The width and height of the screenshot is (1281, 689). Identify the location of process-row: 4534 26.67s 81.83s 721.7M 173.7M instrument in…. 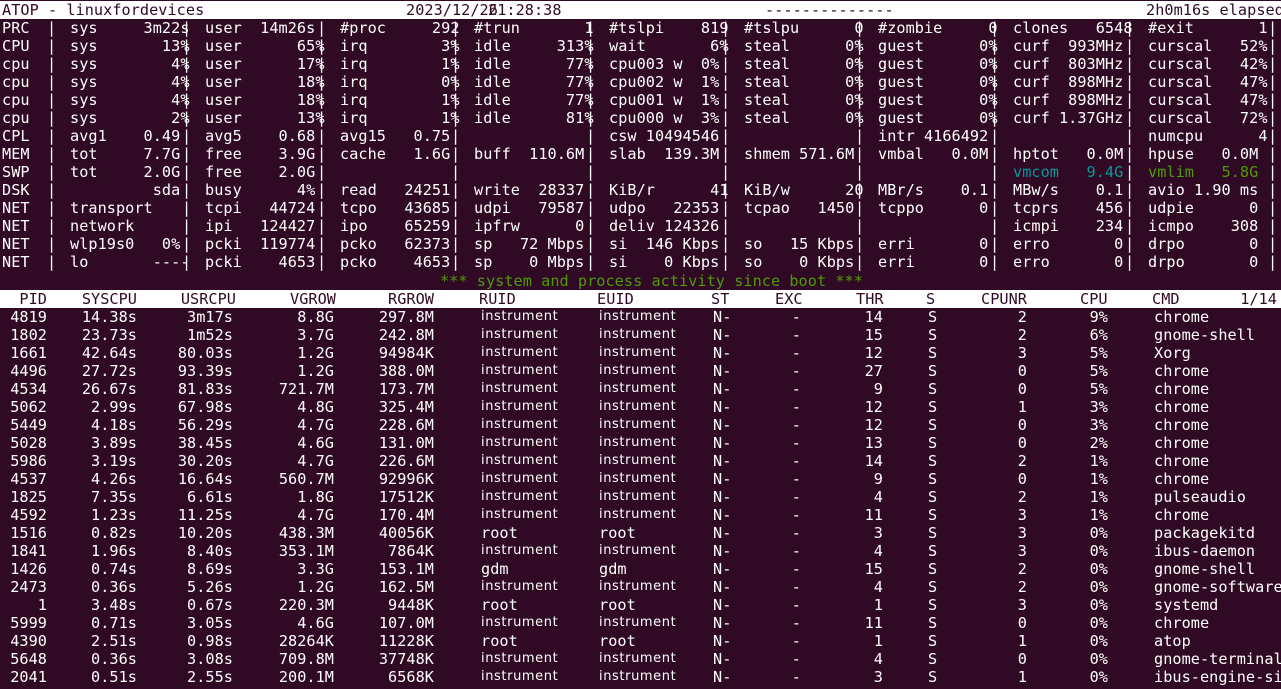
(640, 389).